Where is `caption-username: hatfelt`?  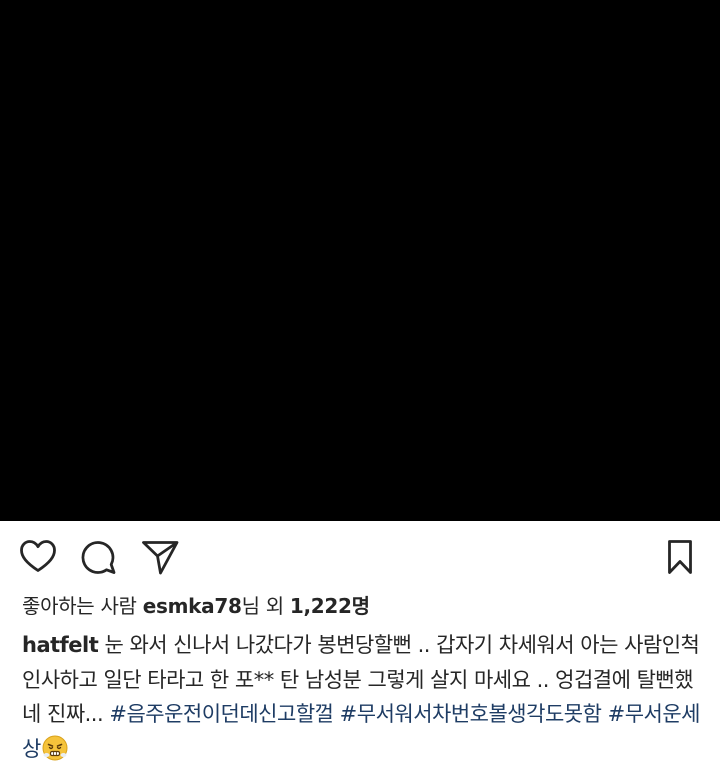 caption-username: hatfelt is located at coordinates (60, 645).